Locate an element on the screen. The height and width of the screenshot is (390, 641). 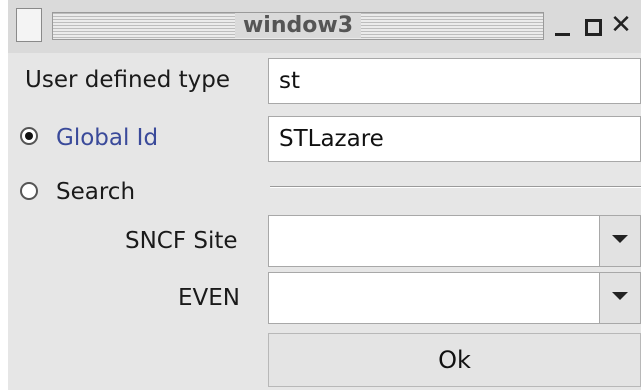
search-label: Search is located at coordinates (96, 192).